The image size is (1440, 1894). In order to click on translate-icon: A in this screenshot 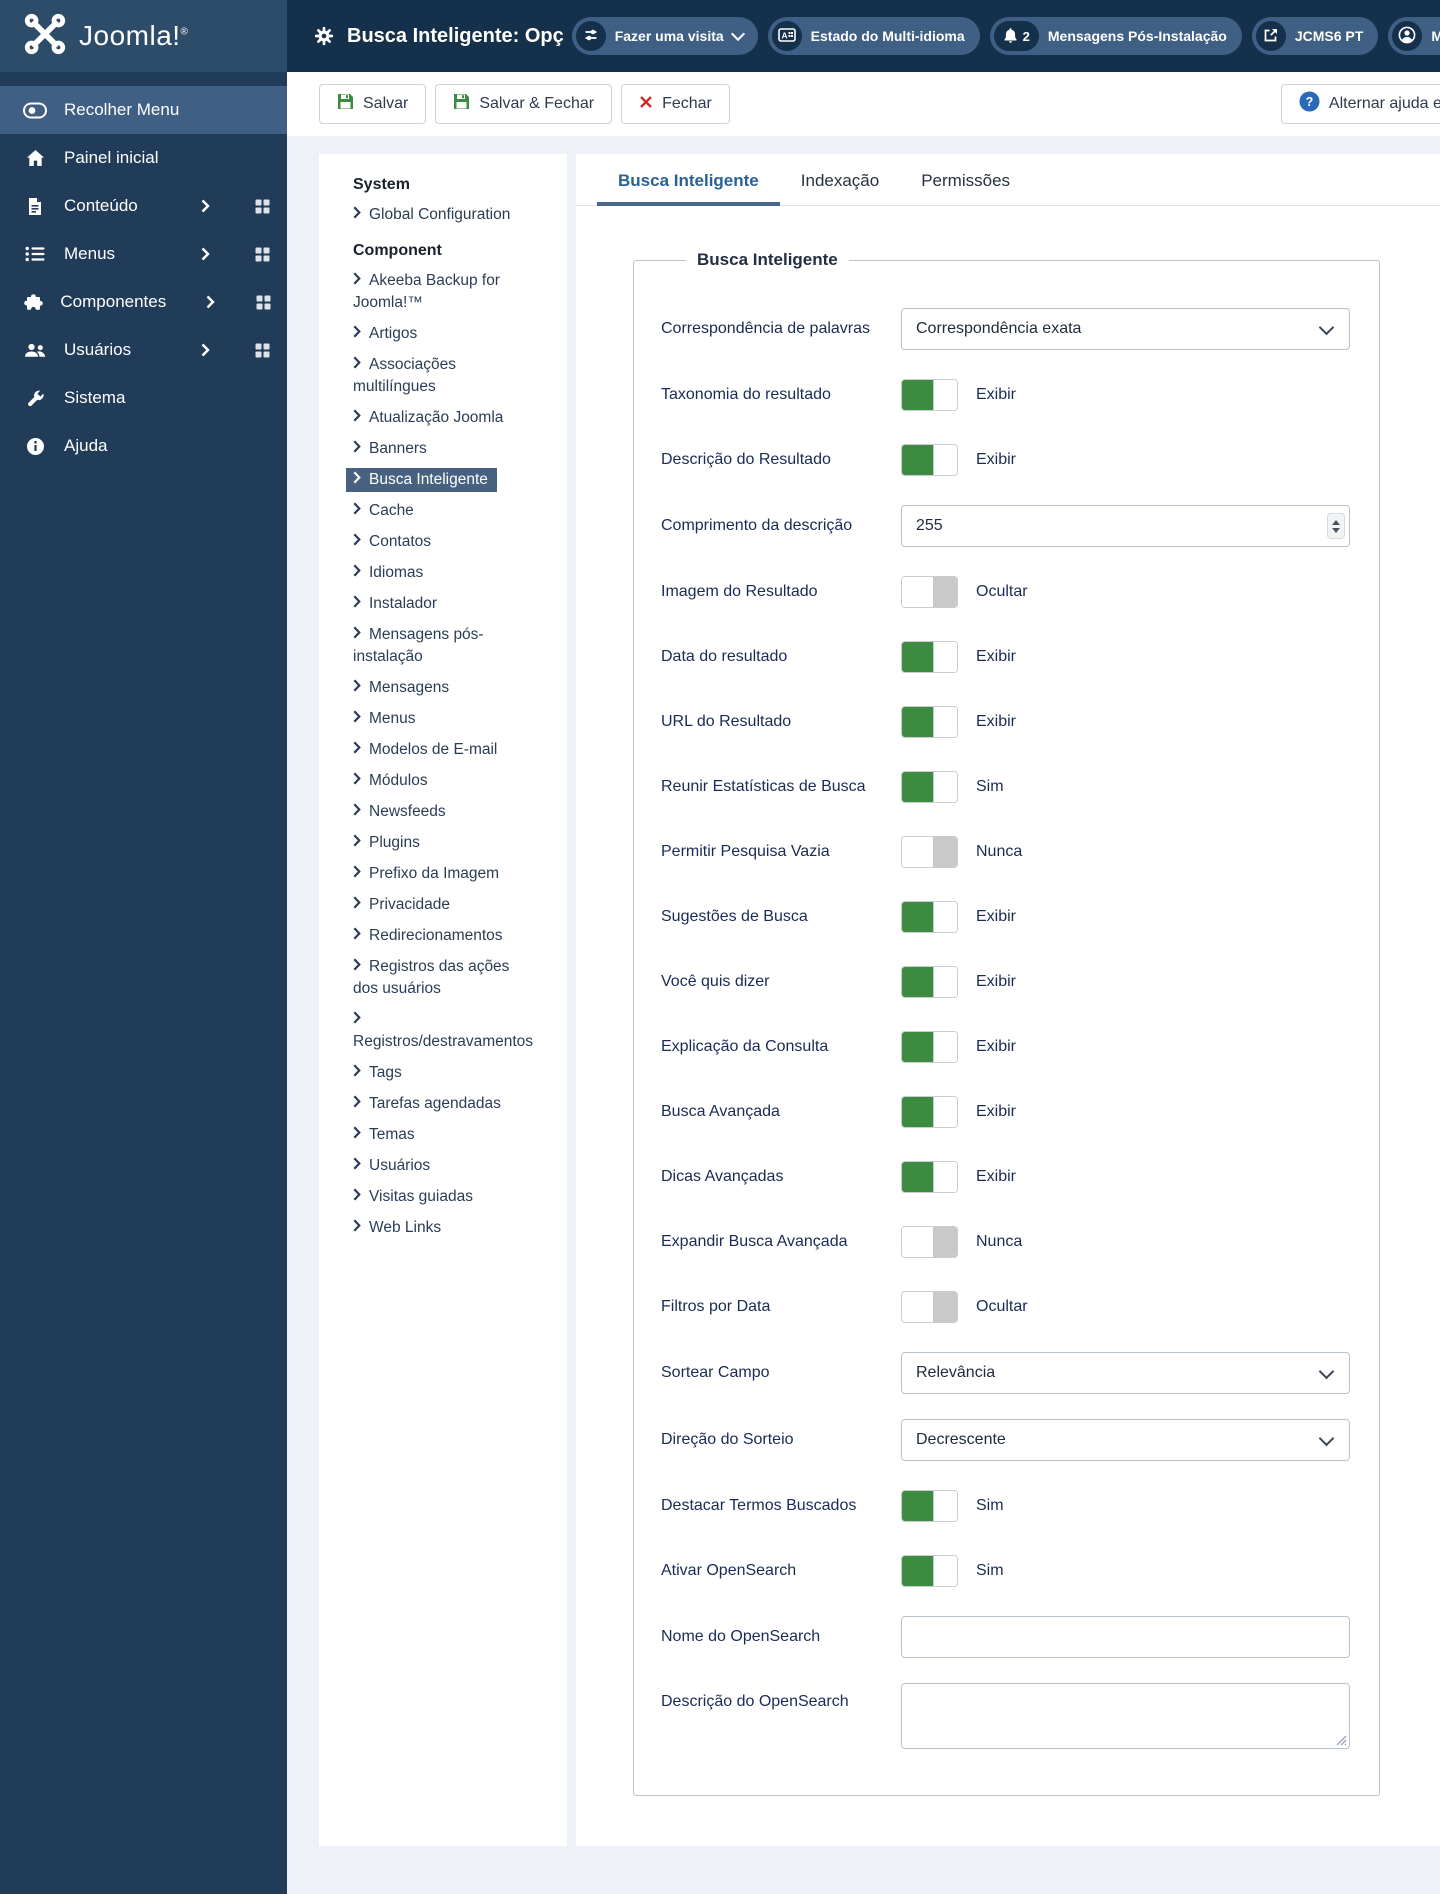, I will do `click(786, 36)`.